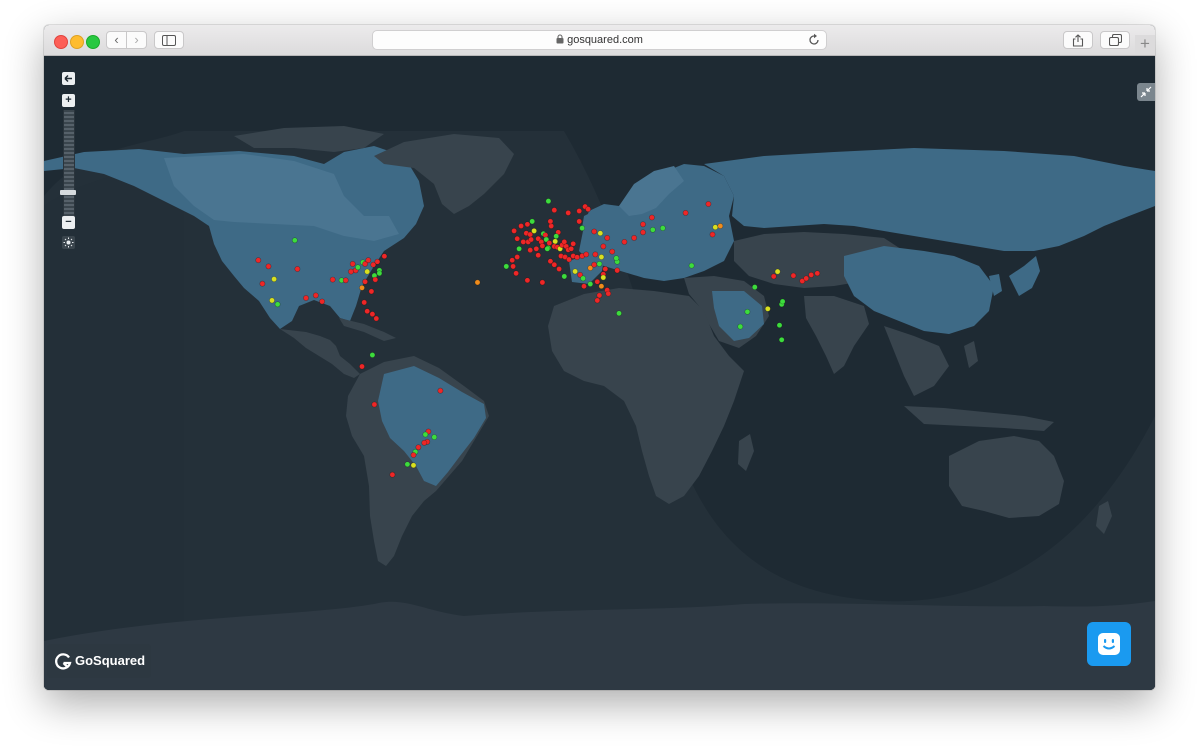 Image resolution: width=1200 pixels, height=754 pixels. Describe the element at coordinates (61, 42) in the screenshot. I see `close-window-button` at that location.